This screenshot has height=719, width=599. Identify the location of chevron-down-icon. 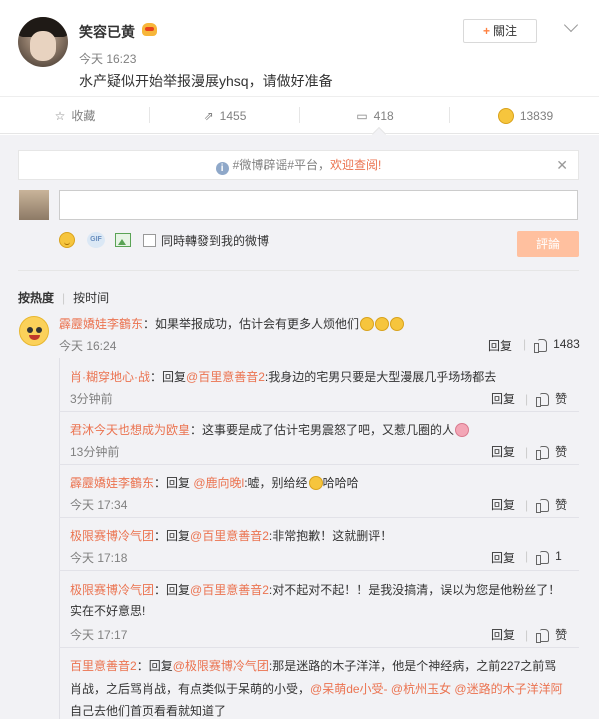
(571, 25).